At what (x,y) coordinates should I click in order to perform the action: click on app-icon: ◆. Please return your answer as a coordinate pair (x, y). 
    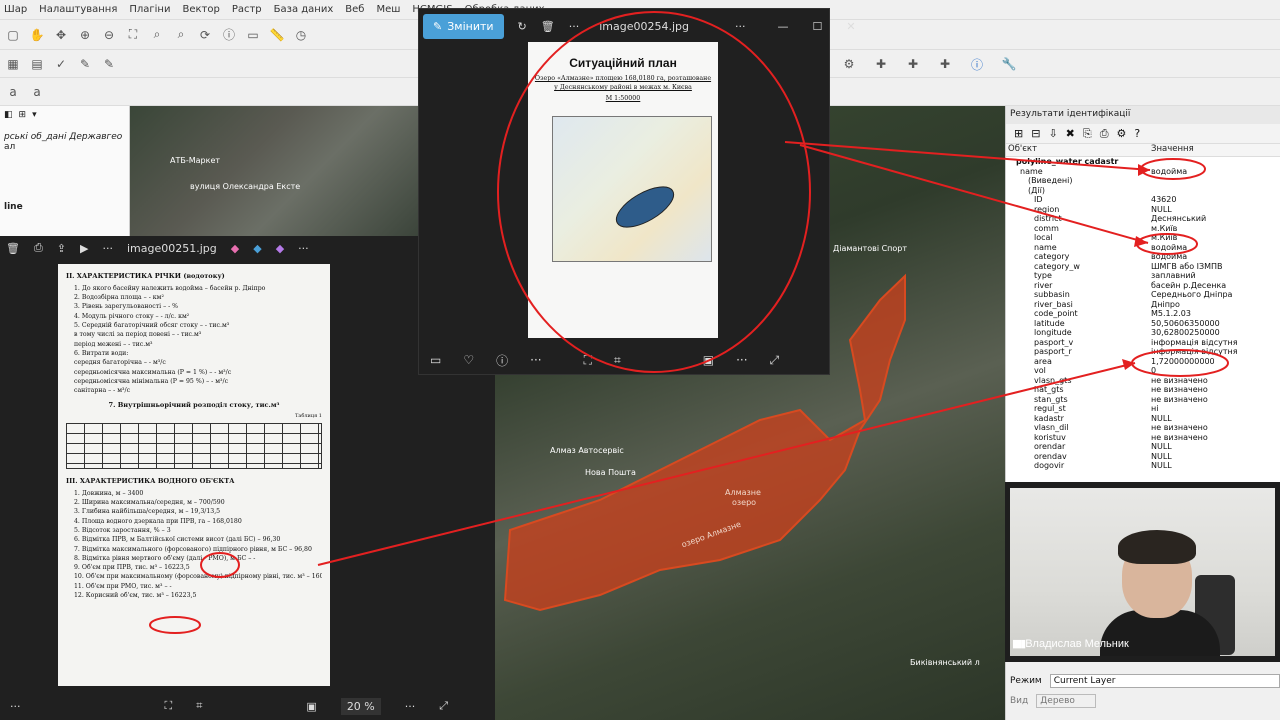
    Looking at the image, I should click on (257, 248).